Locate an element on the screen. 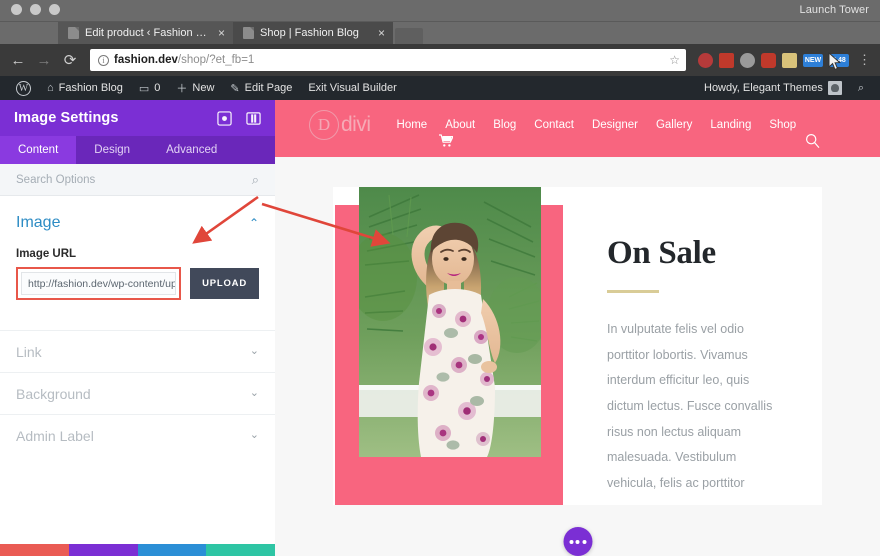 This screenshot has width=880, height=556. extension-yellow-icon is located at coordinates (789, 60).